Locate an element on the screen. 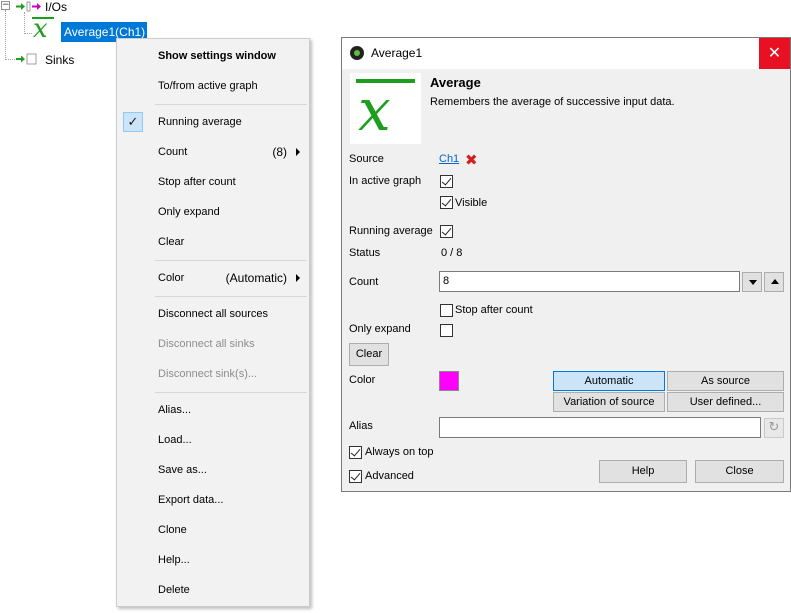 The width and height of the screenshot is (791, 613). status-label: Status is located at coordinates (365, 253).